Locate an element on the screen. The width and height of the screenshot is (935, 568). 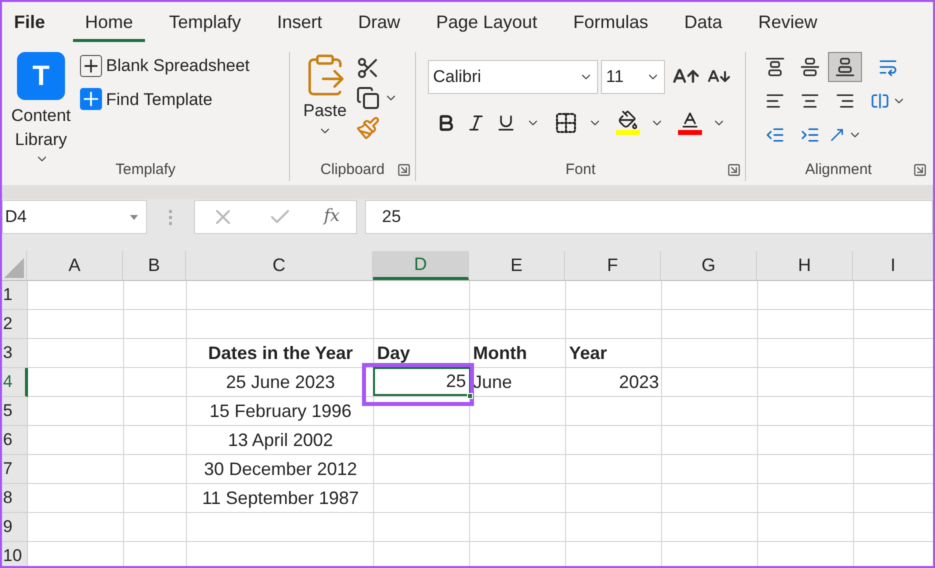
middle-align-icon is located at coordinates (810, 67).